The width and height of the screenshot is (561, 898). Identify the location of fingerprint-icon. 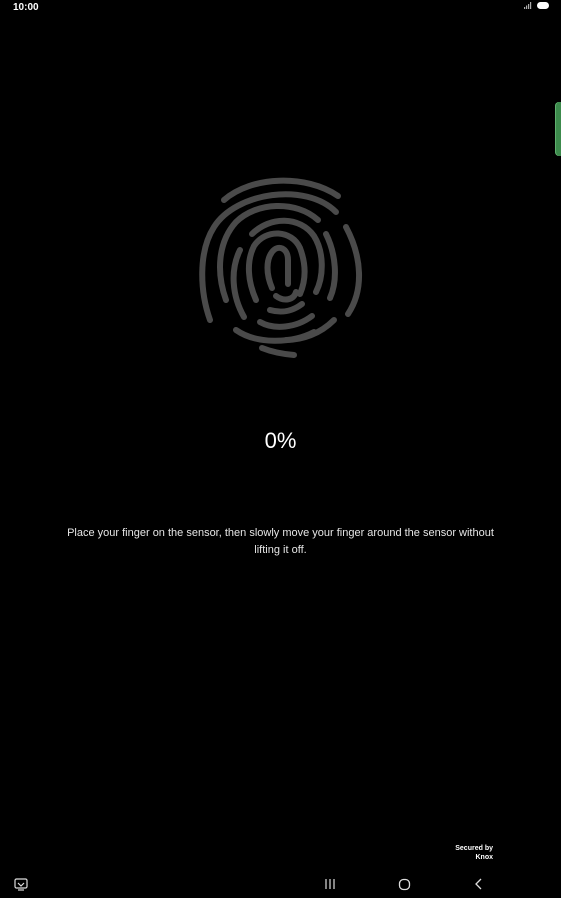
(280, 267).